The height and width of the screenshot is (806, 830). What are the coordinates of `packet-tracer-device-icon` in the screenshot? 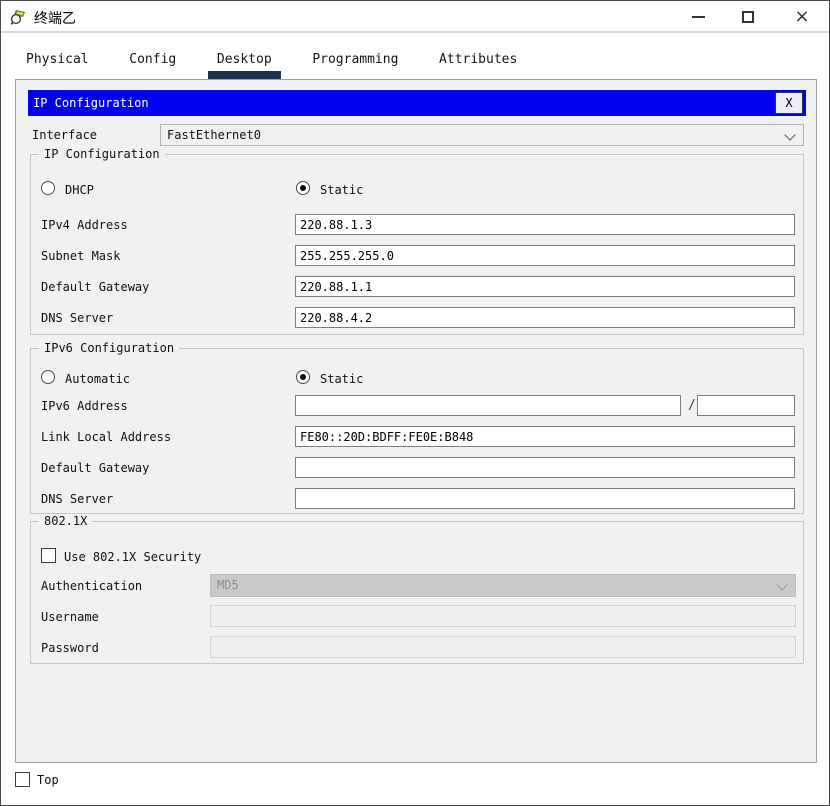 It's located at (17, 17).